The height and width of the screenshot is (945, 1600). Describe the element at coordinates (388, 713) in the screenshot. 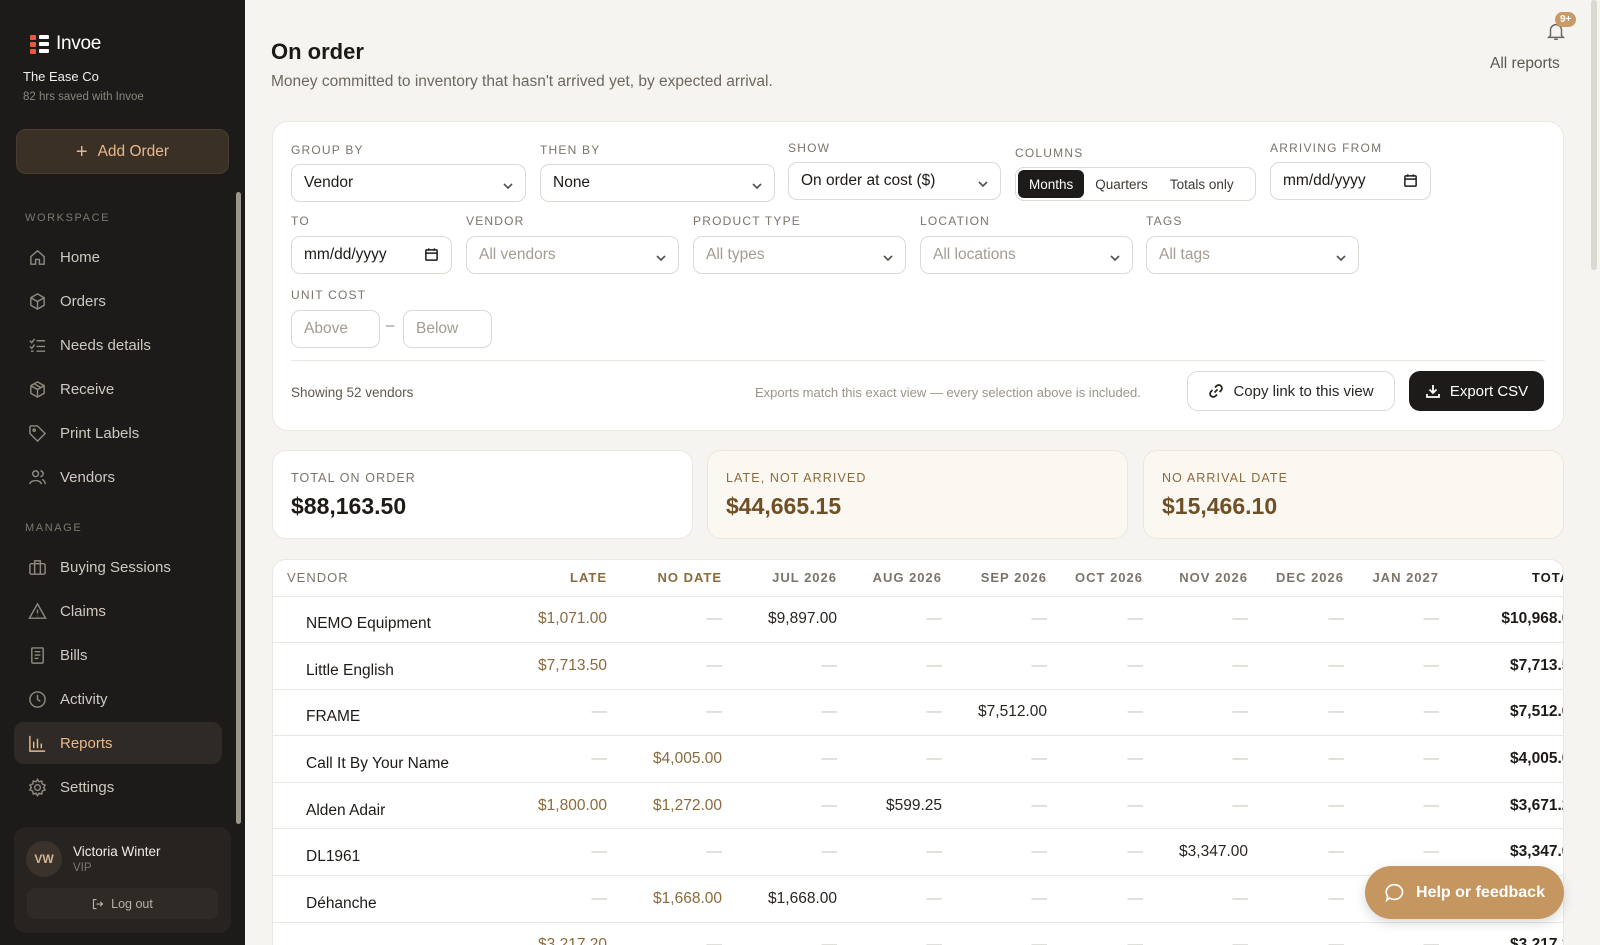

I see `vendor-name-cell: FRAME` at that location.